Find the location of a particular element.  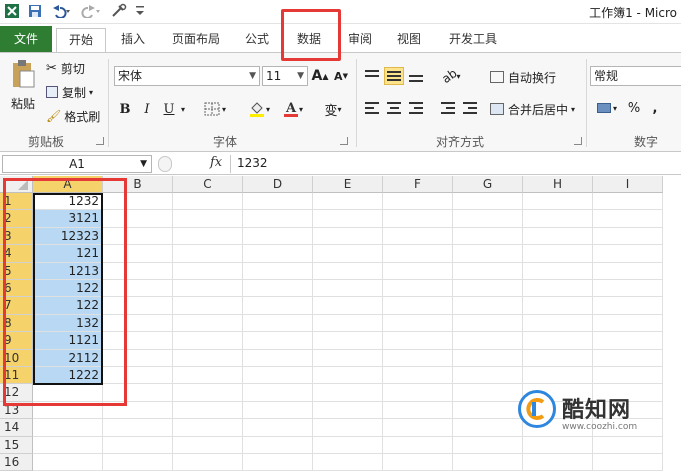

align-left-button is located at coordinates (372, 108).